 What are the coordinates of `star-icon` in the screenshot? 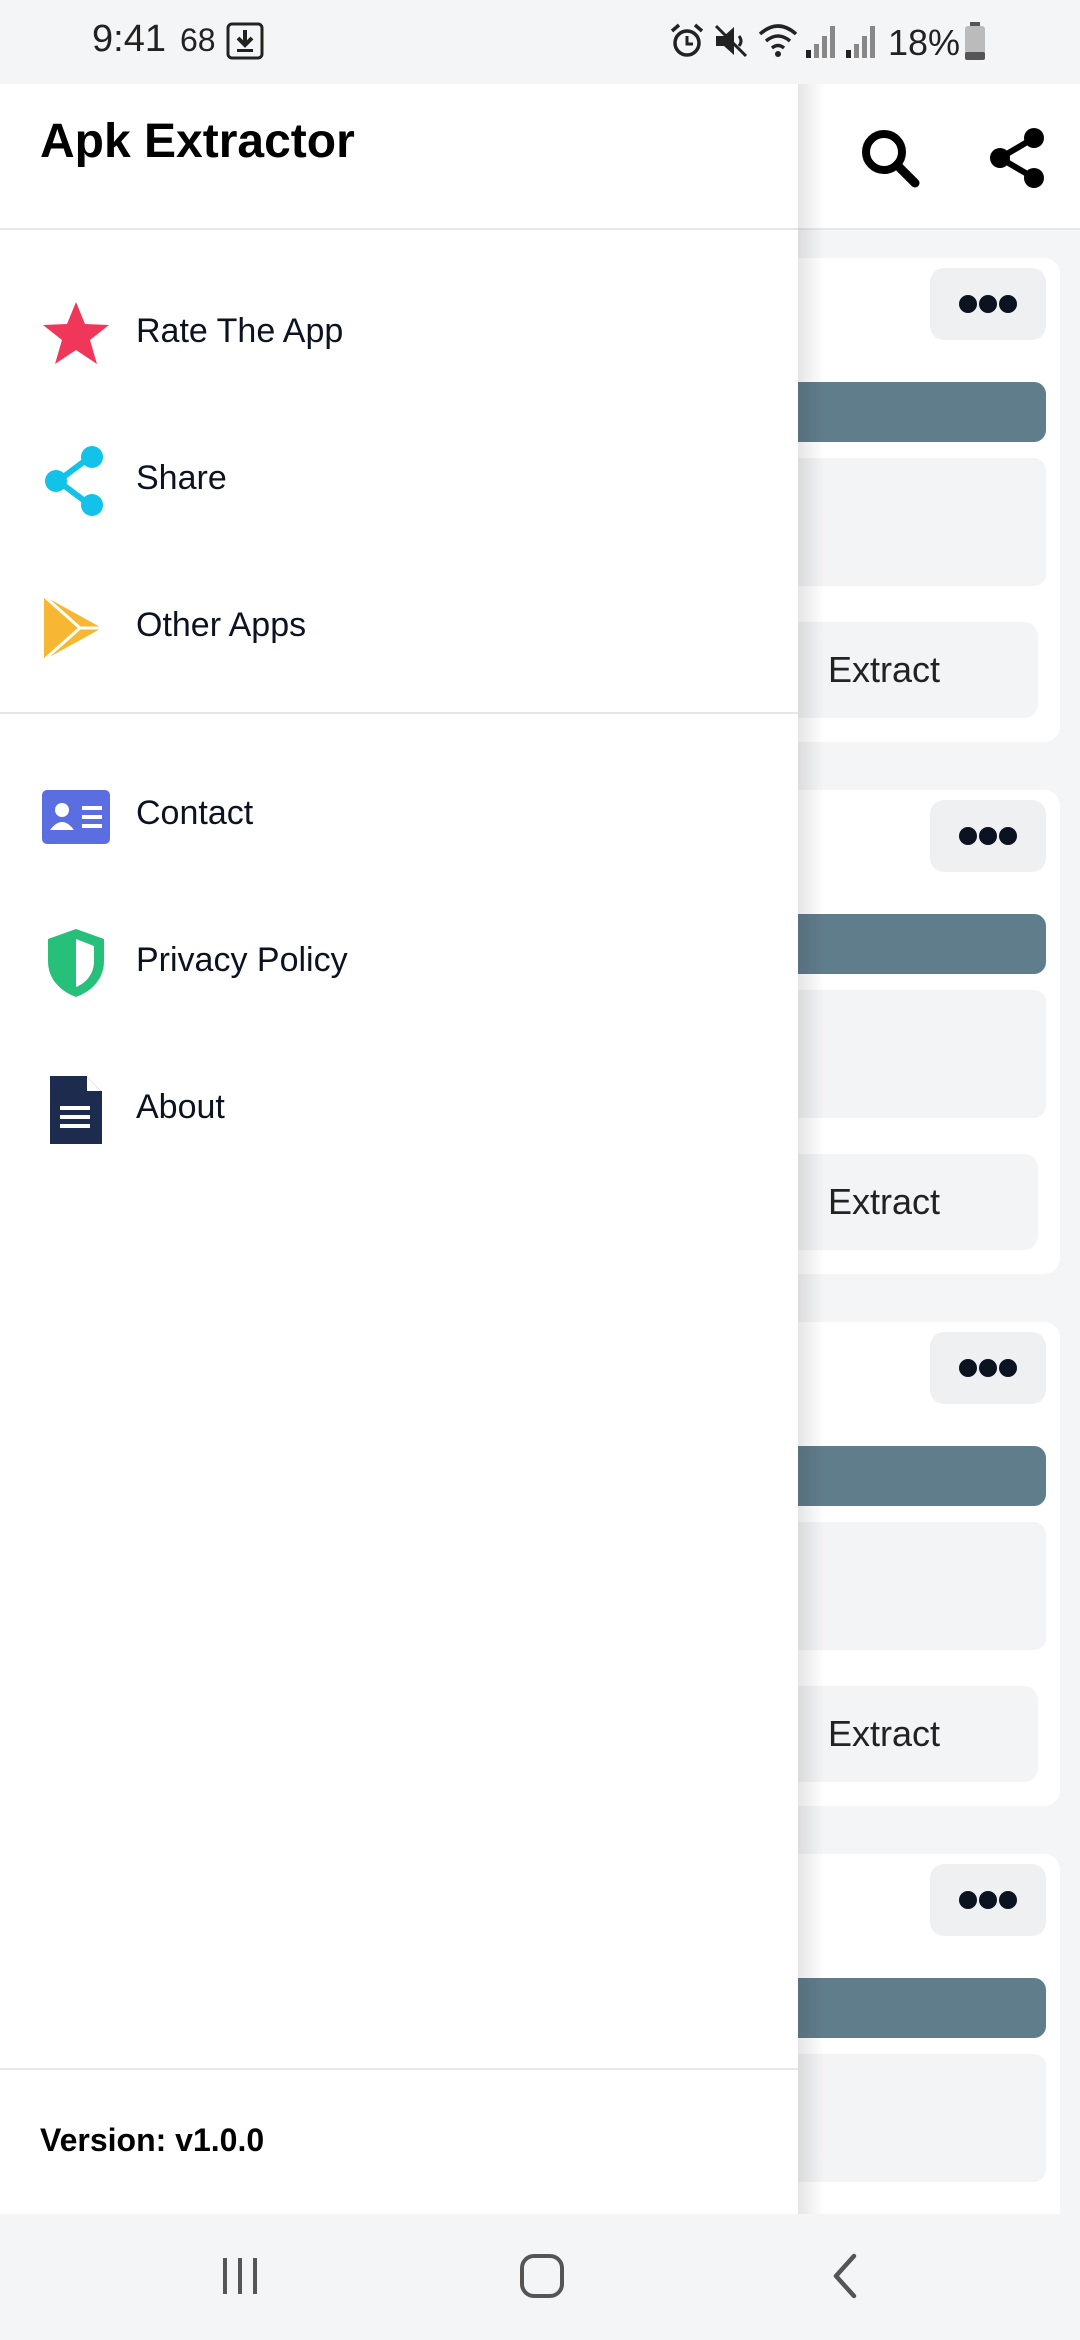 It's located at (76, 333).